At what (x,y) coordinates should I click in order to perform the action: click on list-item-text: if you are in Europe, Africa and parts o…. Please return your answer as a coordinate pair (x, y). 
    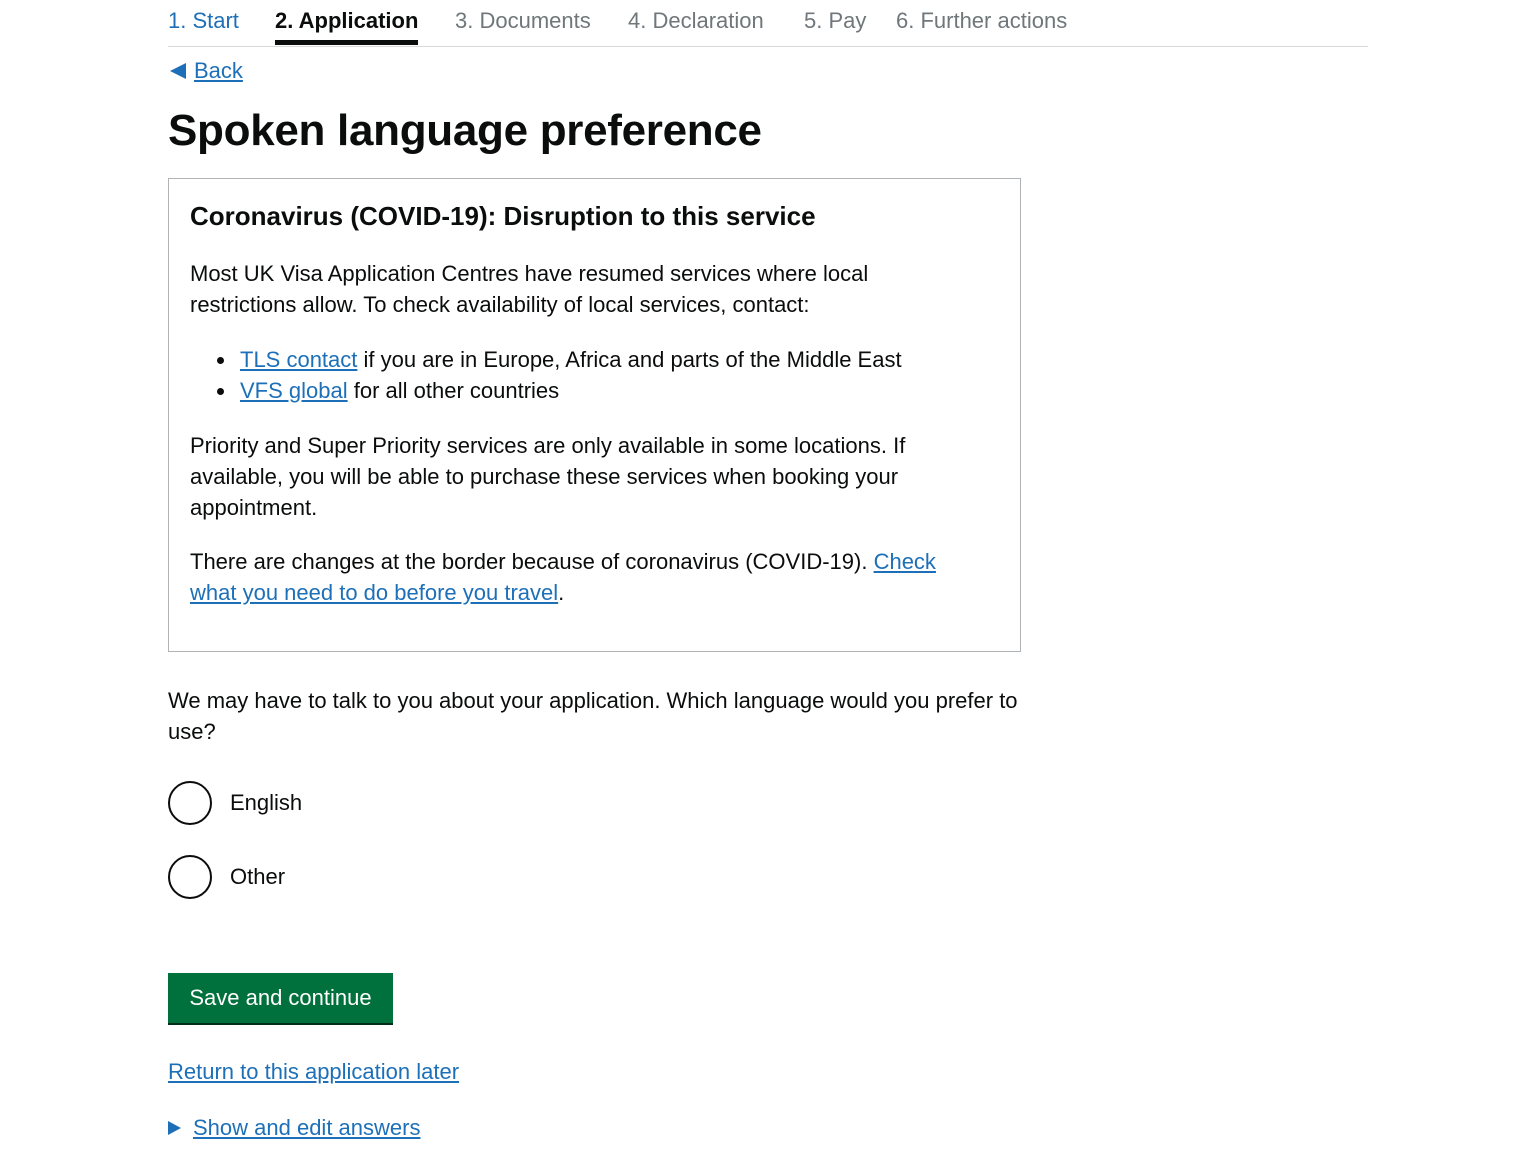
    Looking at the image, I should click on (629, 359).